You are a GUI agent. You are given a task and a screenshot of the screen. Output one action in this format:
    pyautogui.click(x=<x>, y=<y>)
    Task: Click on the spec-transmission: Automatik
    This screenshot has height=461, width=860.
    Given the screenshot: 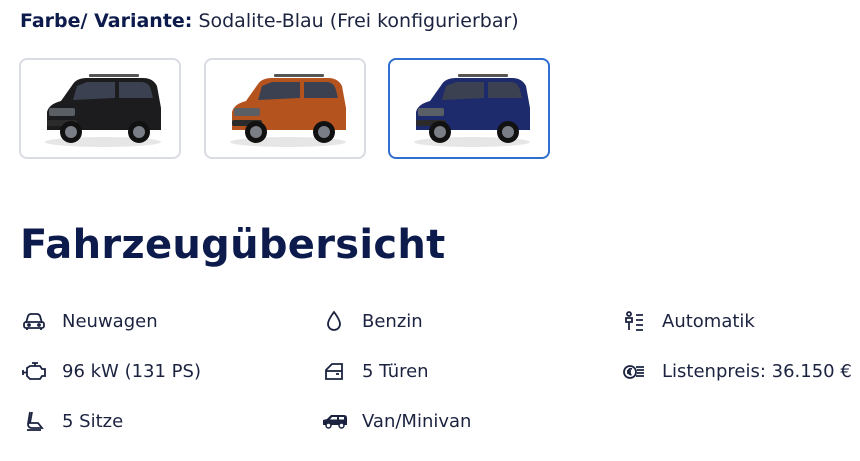 What is the action you would take?
    pyautogui.click(x=688, y=321)
    